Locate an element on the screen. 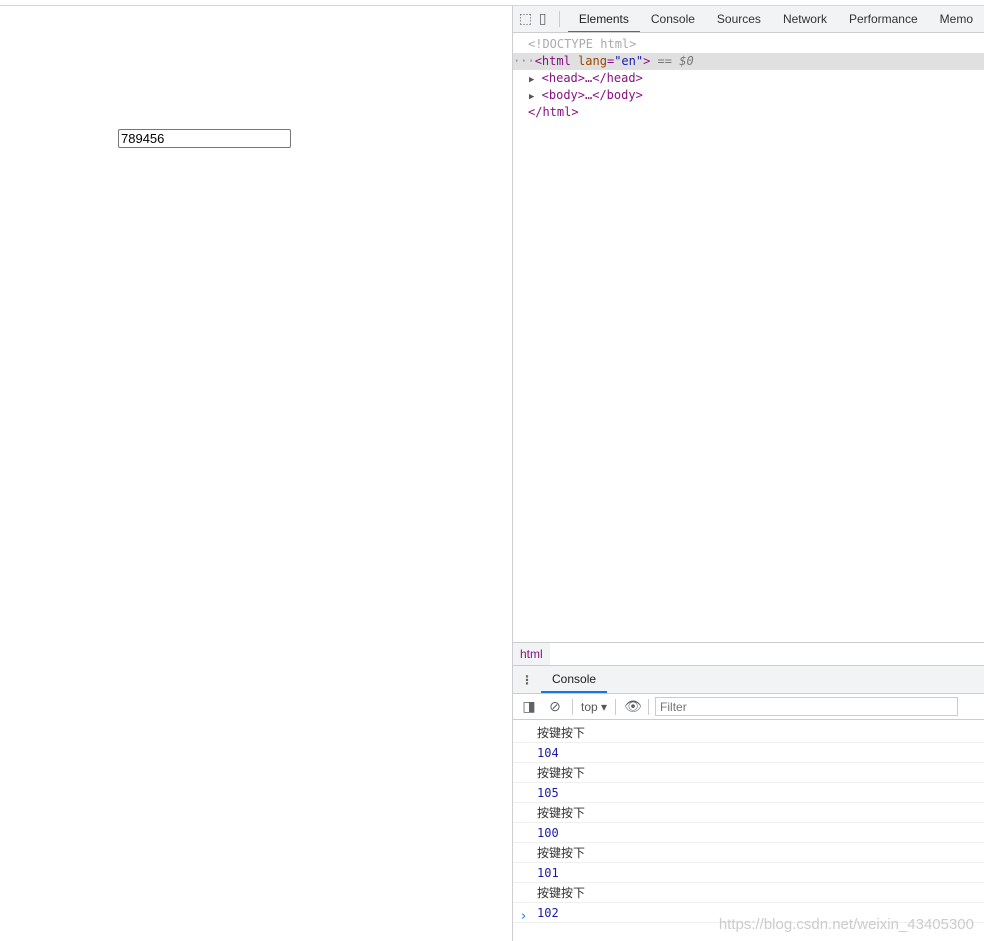 The height and width of the screenshot is (941, 984). lang-value: "en" is located at coordinates (629, 61).